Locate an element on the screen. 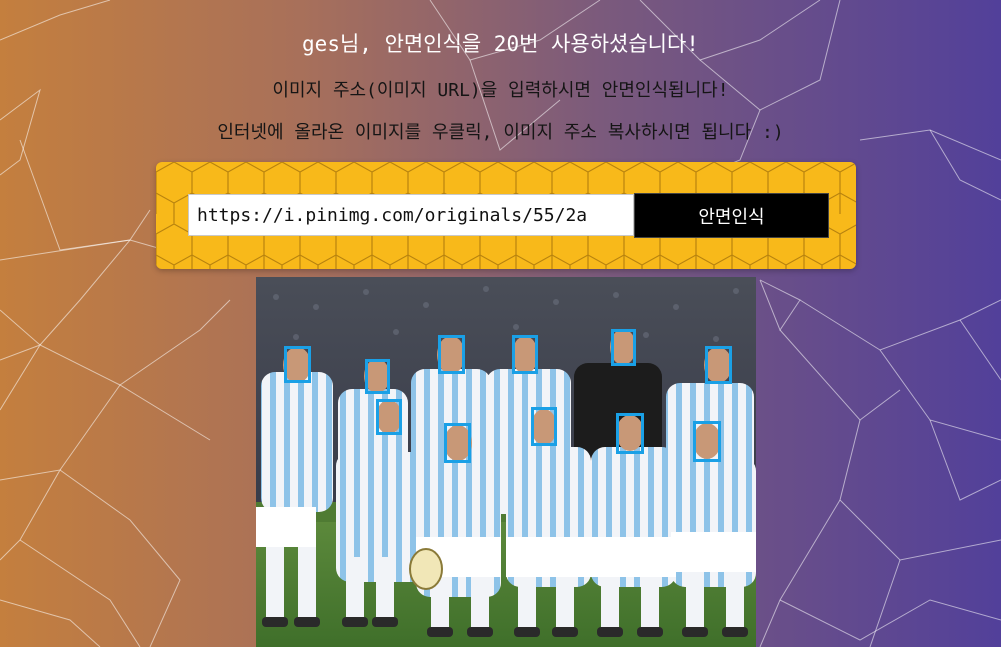 The width and height of the screenshot is (1001, 647). url-form-panel: 안면인식 is located at coordinates (506, 215).